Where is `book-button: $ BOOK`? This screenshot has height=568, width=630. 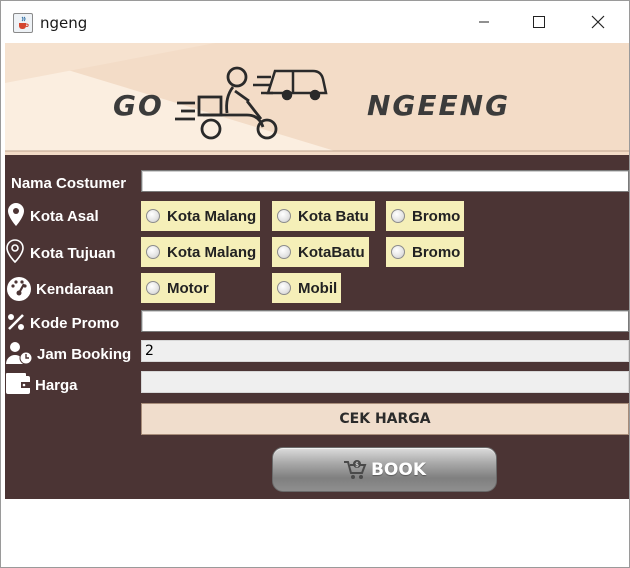 book-button: $ BOOK is located at coordinates (384, 469).